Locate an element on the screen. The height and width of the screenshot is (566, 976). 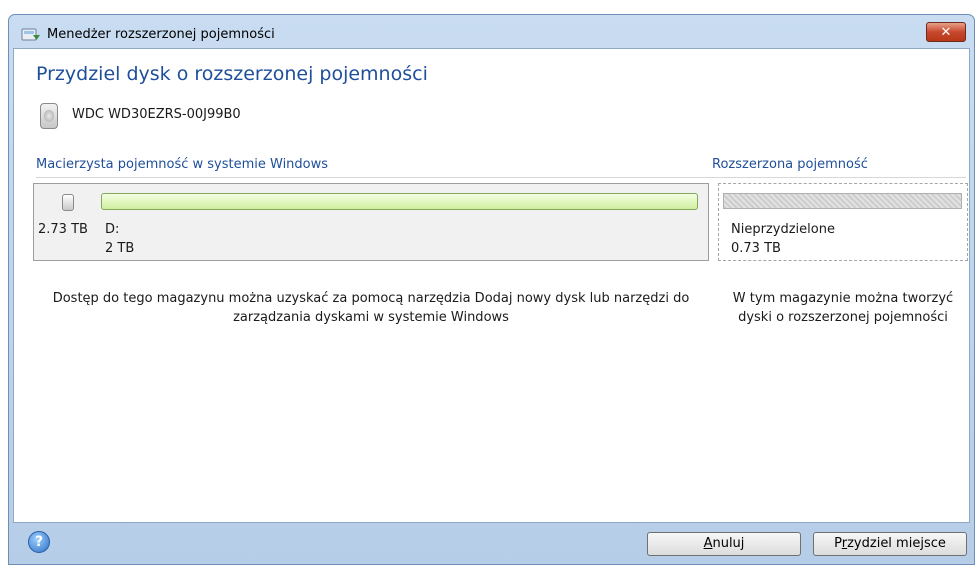
disk-name: WDC WD30EZRS-00J99B0 is located at coordinates (156, 114).